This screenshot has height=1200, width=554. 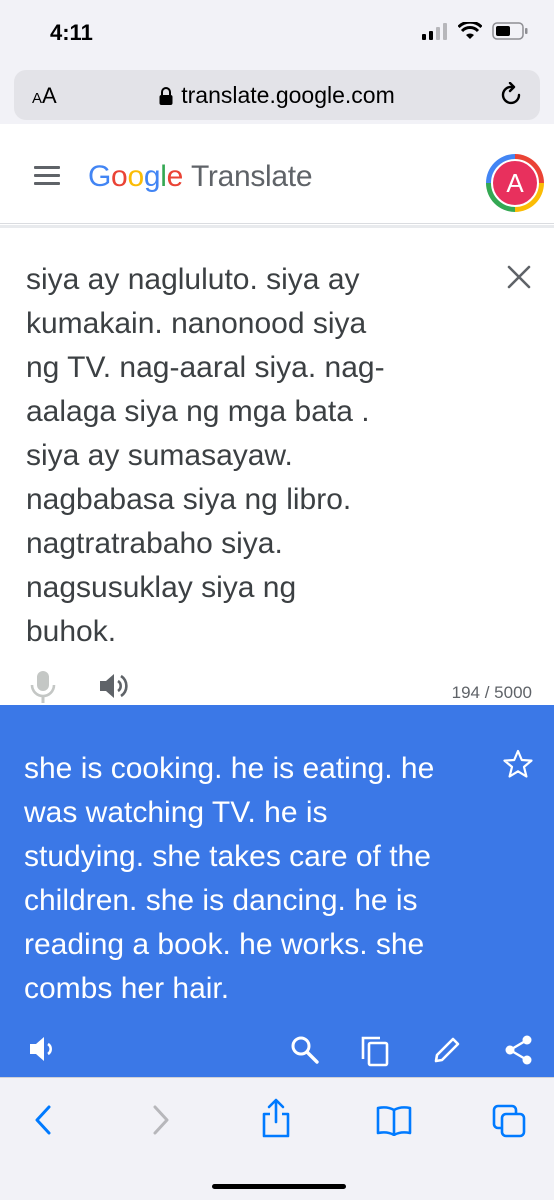 I want to click on listen-source-button, so click(x=114, y=688).